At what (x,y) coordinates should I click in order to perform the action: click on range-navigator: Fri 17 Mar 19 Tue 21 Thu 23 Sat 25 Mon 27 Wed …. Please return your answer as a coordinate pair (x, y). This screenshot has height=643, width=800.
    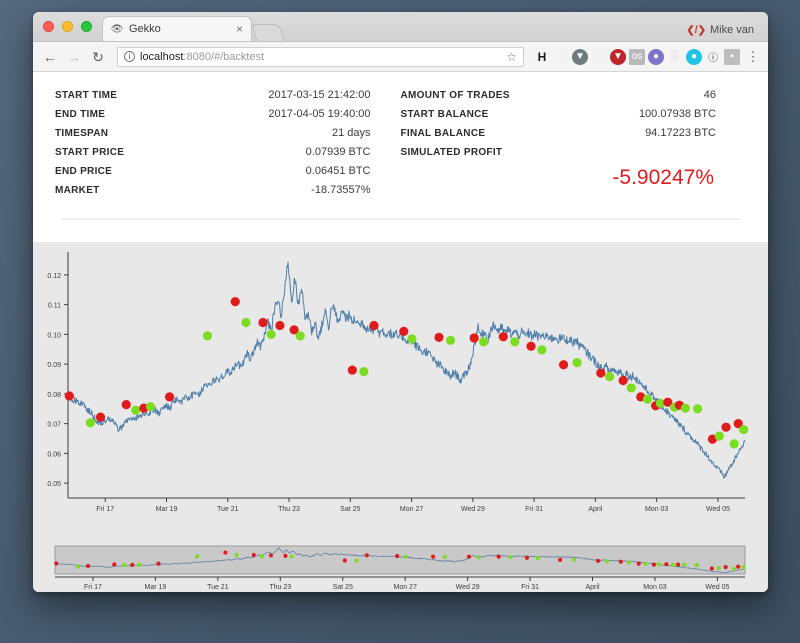
    Looking at the image, I should click on (400, 568).